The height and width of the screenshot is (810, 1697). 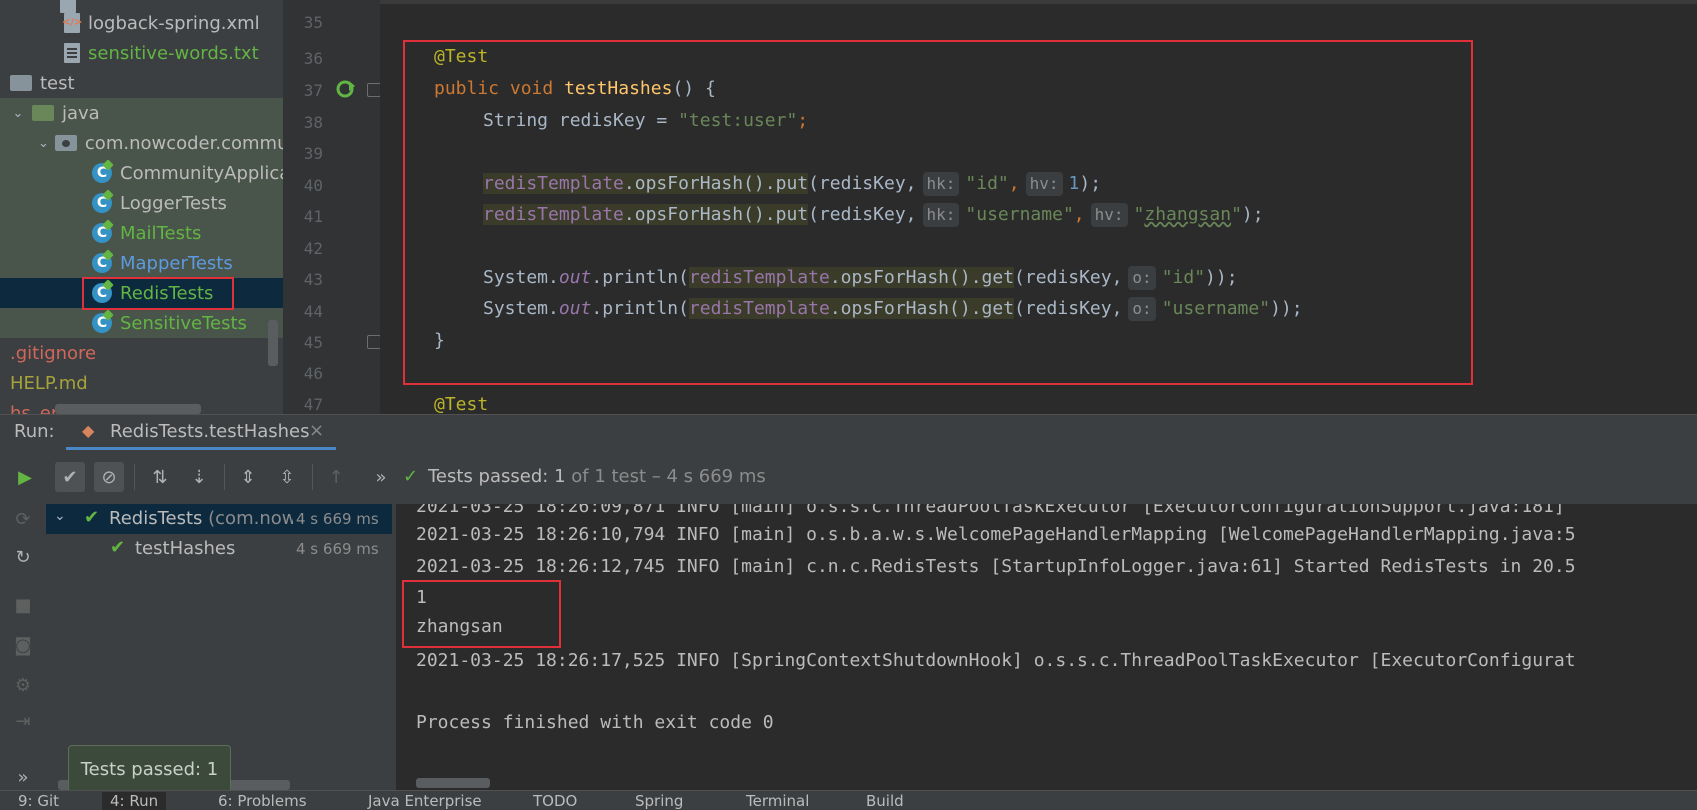 What do you see at coordinates (273, 343) in the screenshot?
I see `tree-scrollbar` at bounding box center [273, 343].